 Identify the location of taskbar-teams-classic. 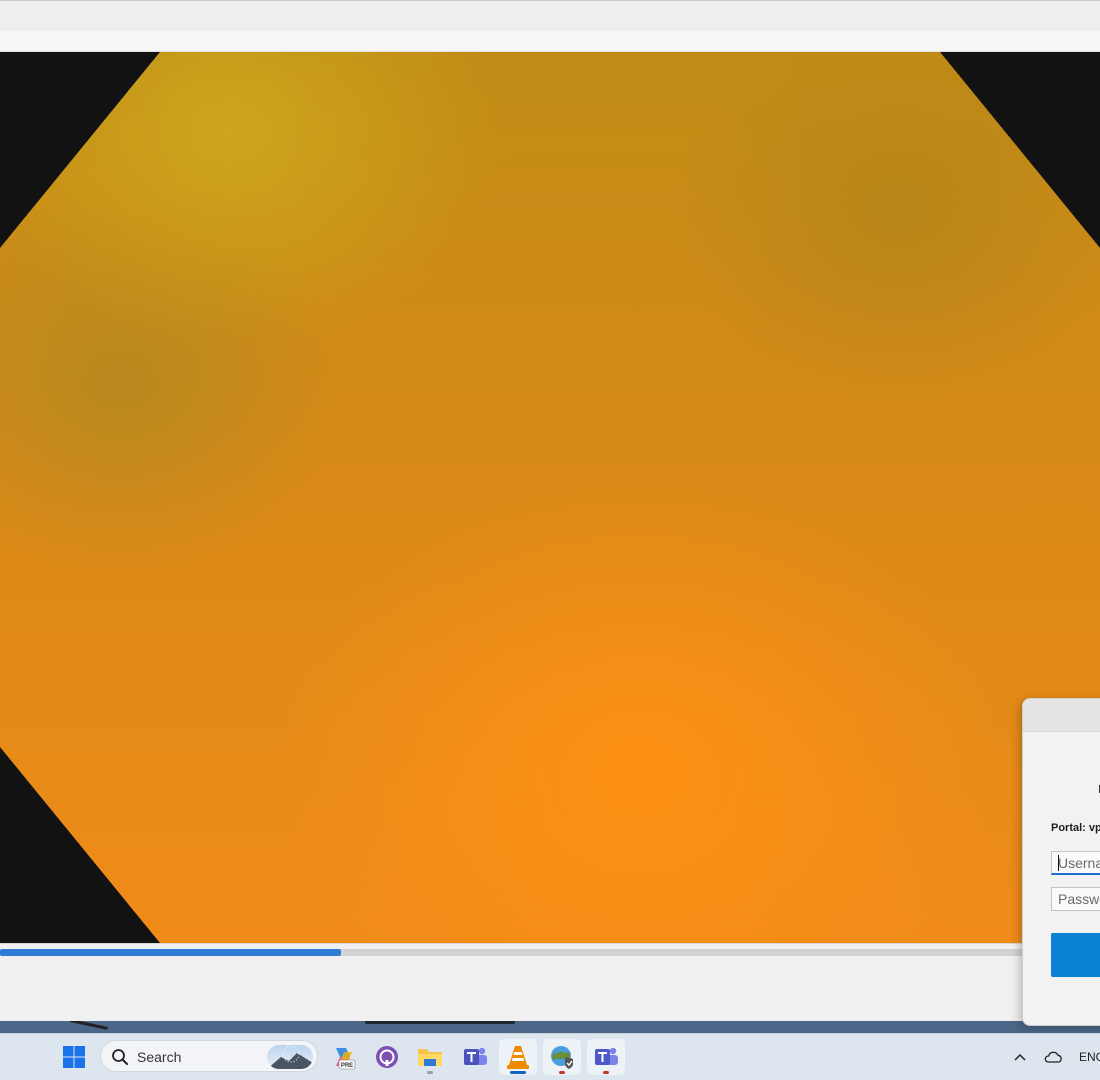
(475, 1057).